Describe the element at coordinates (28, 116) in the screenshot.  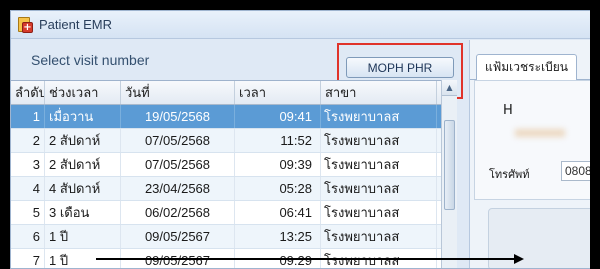
I see `row-no: 1` at that location.